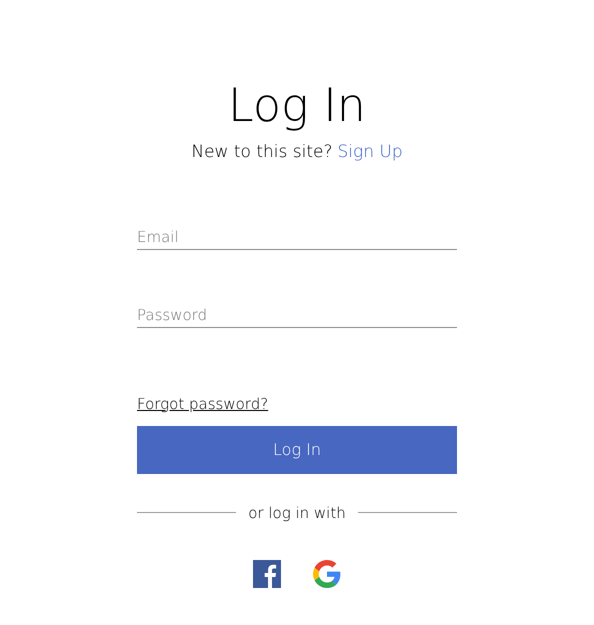  What do you see at coordinates (202, 403) in the screenshot?
I see `forgot-password-link: Forgot password?` at bounding box center [202, 403].